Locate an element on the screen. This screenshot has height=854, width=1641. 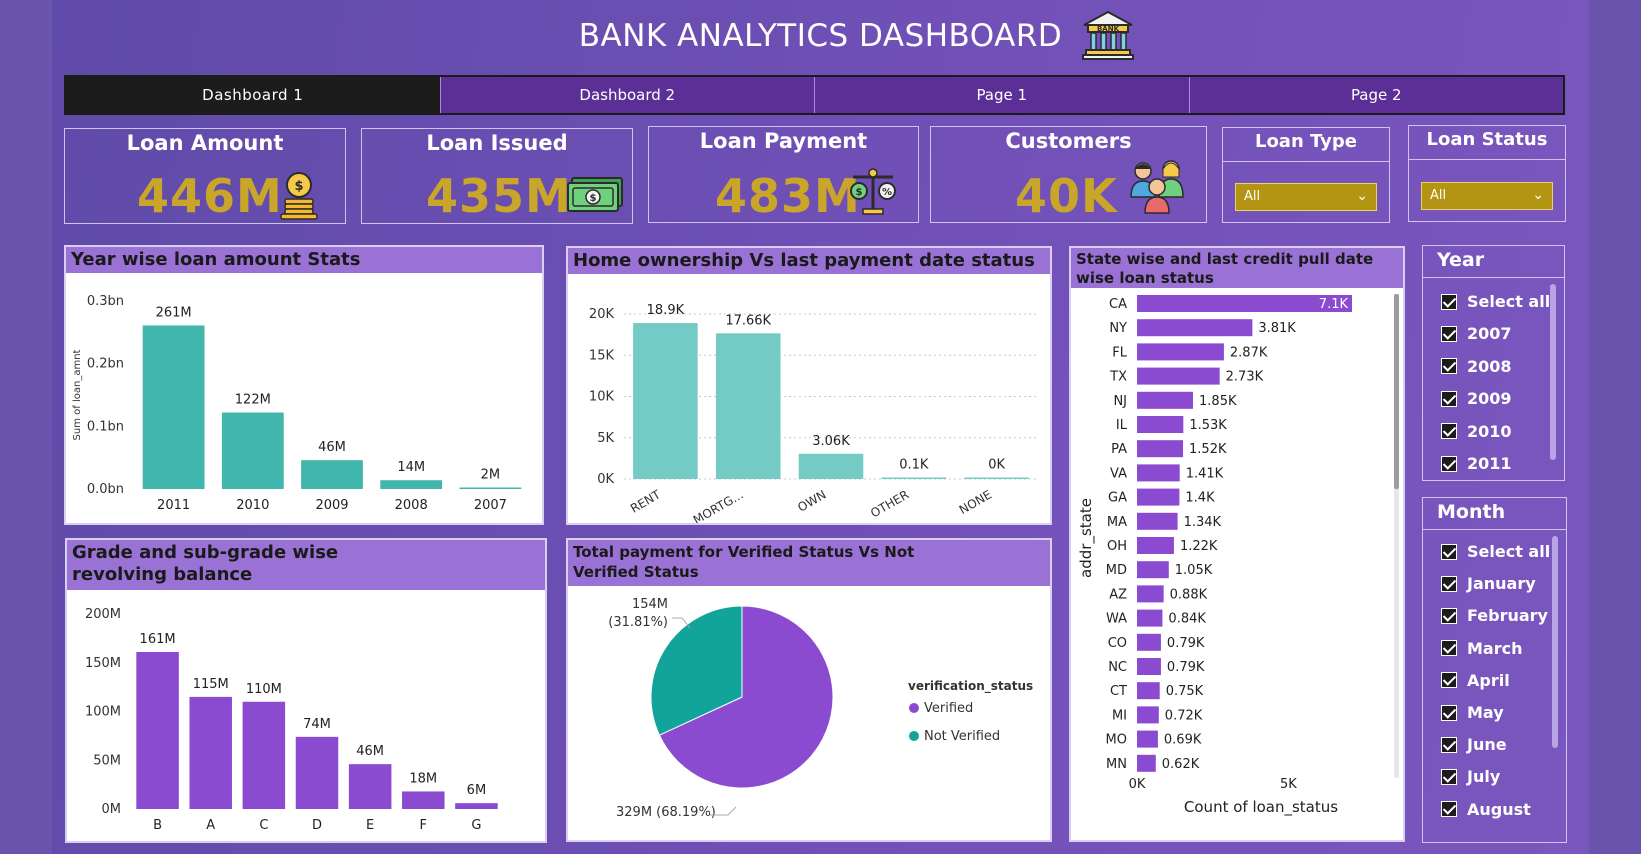
y-tick-label: MI is located at coordinates (1119, 715).